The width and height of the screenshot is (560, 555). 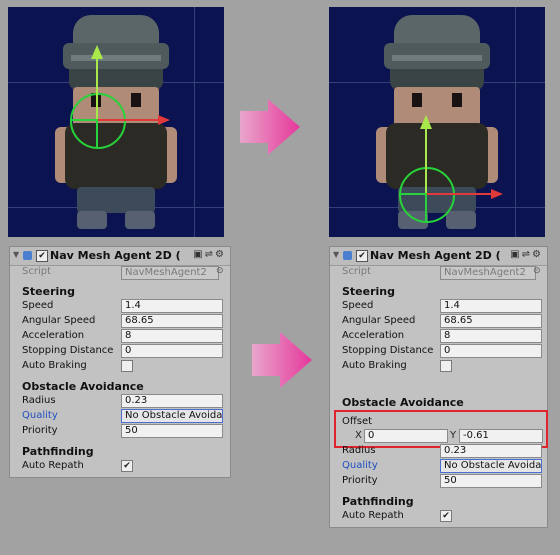 What do you see at coordinates (501, 436) in the screenshot?
I see `offset-y-field: -0.61` at bounding box center [501, 436].